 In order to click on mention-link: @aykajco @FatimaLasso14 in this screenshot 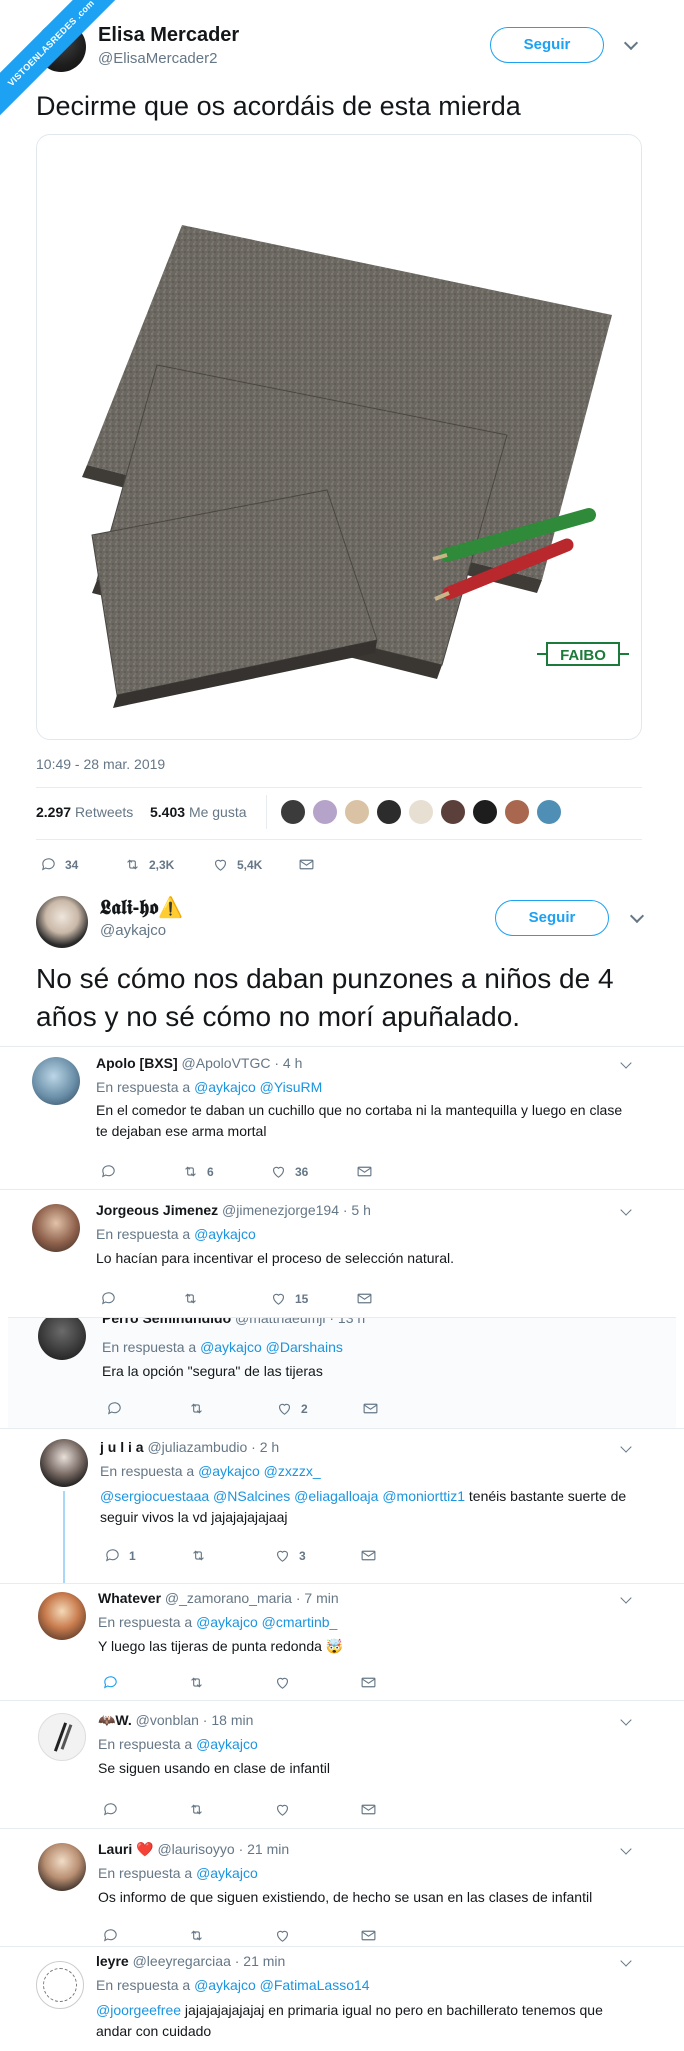, I will do `click(282, 1985)`.